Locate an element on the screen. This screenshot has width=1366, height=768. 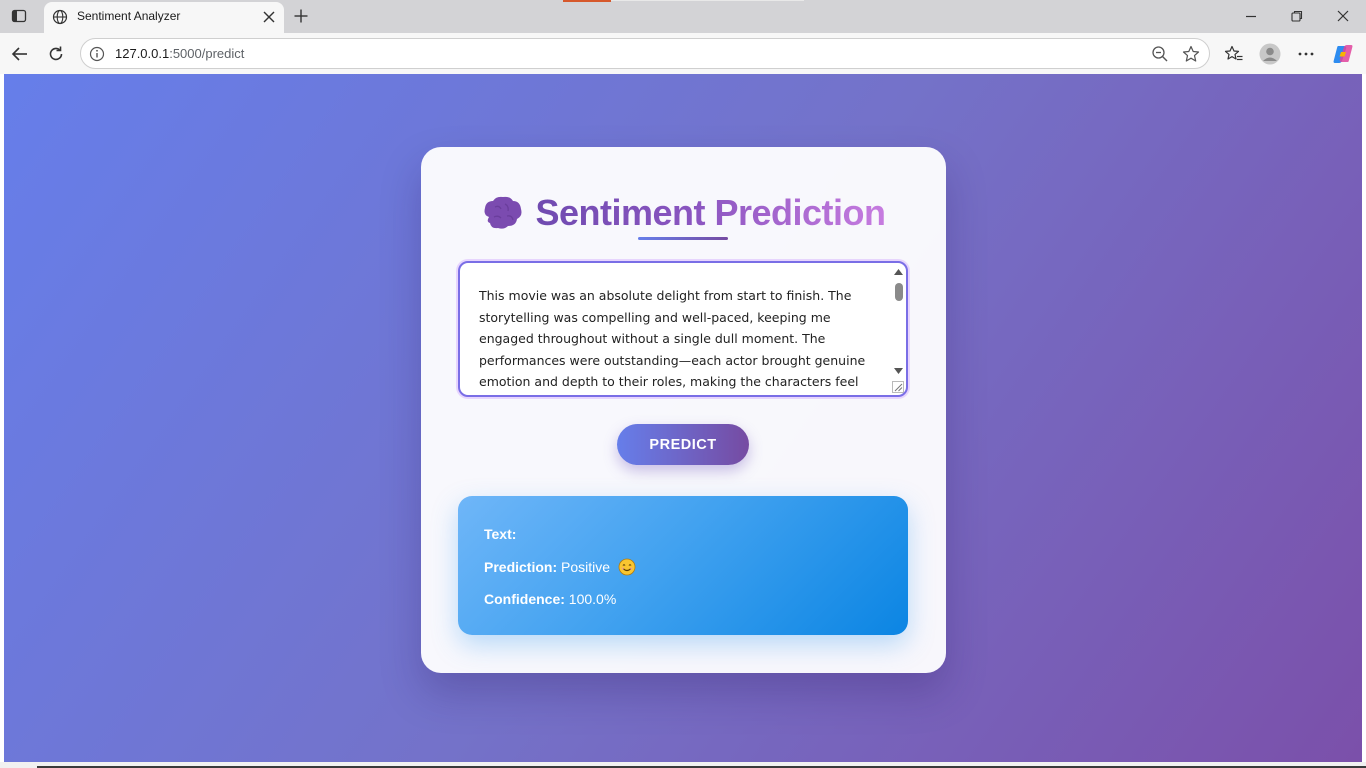
bottom-strip is located at coordinates (683, 765).